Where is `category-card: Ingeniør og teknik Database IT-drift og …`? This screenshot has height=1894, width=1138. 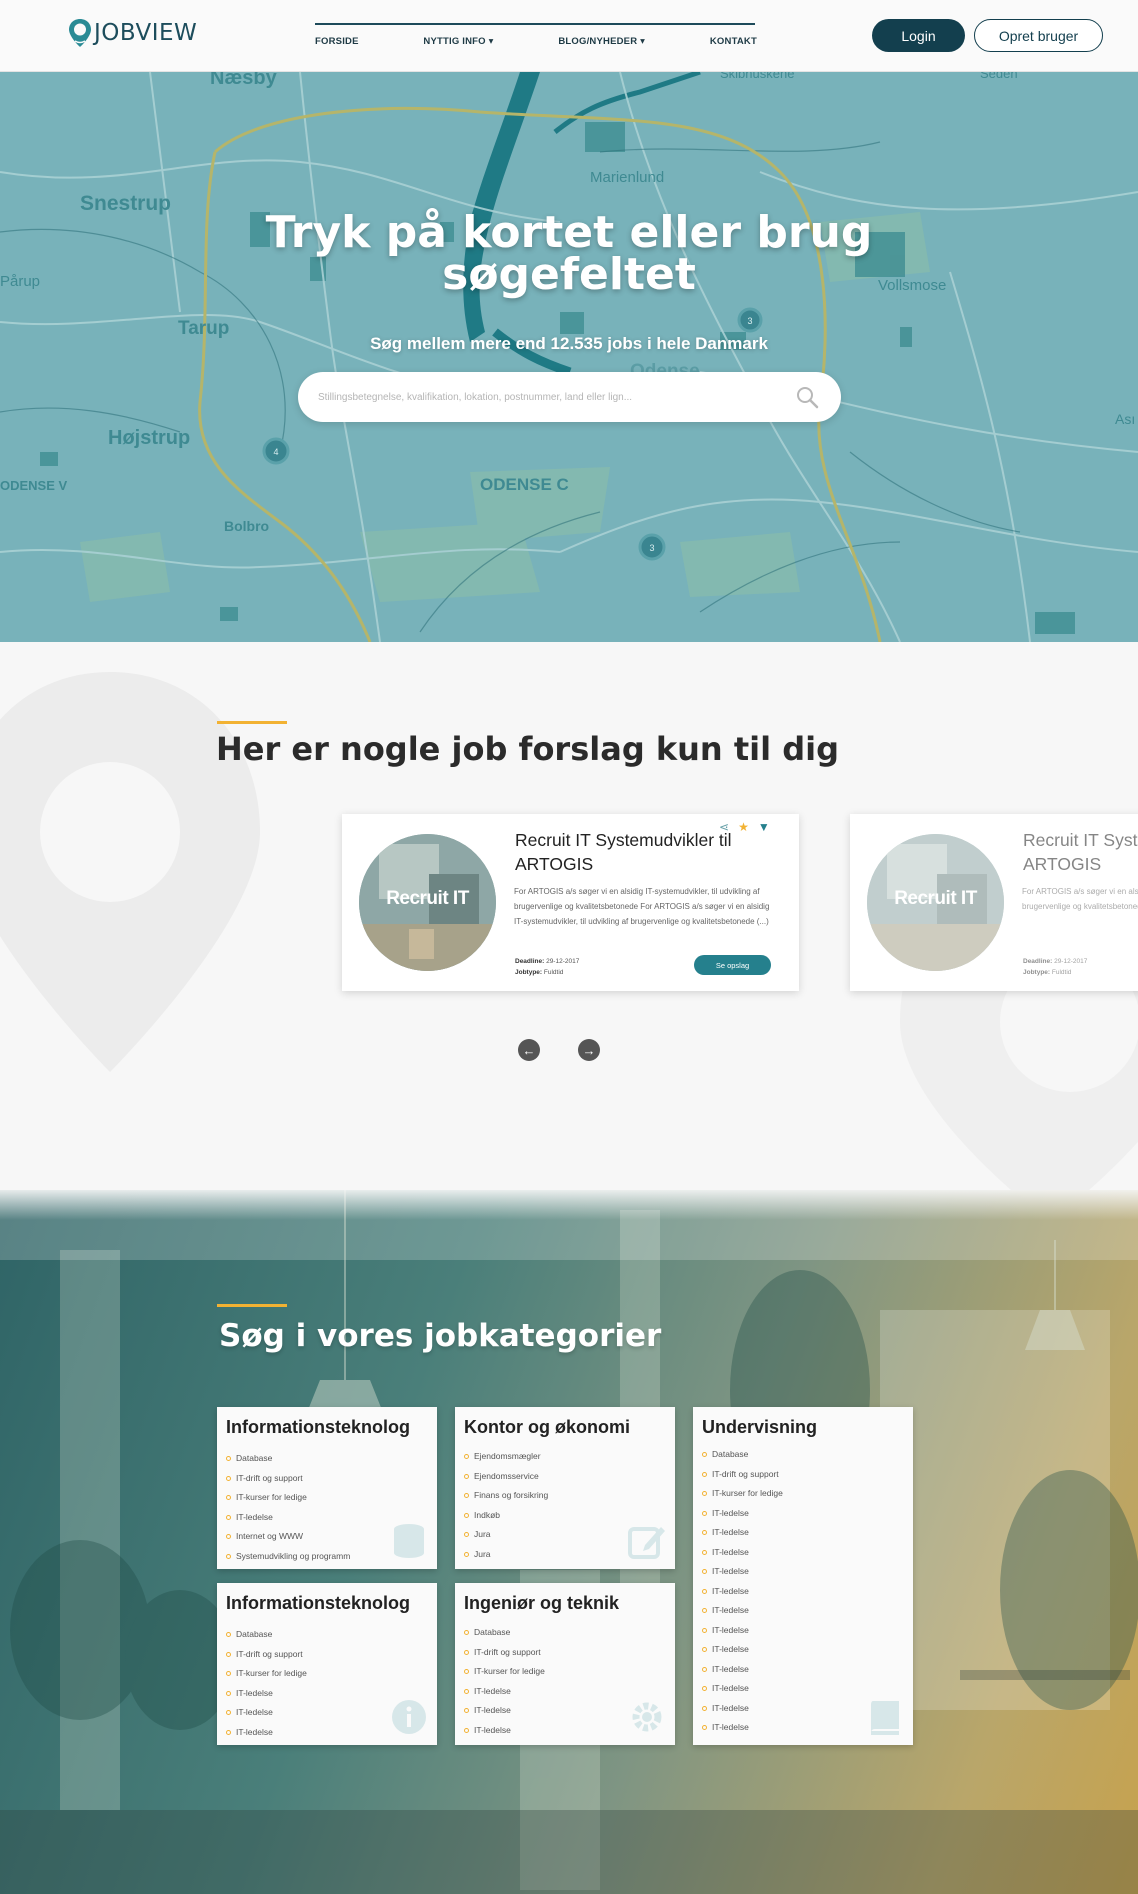
category-card: Ingeniør og teknik Database IT-drift og … is located at coordinates (565, 1664).